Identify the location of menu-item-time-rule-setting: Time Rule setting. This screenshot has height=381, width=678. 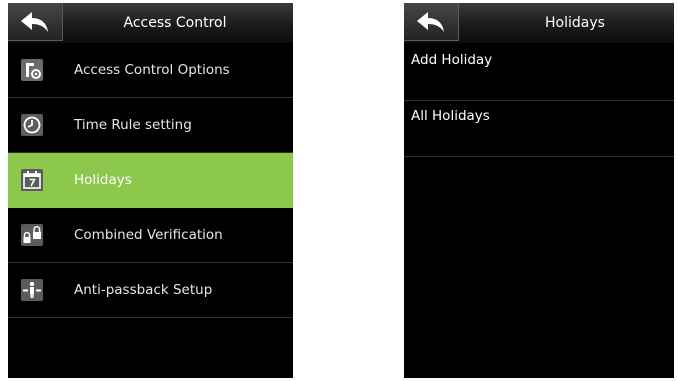
(150, 125).